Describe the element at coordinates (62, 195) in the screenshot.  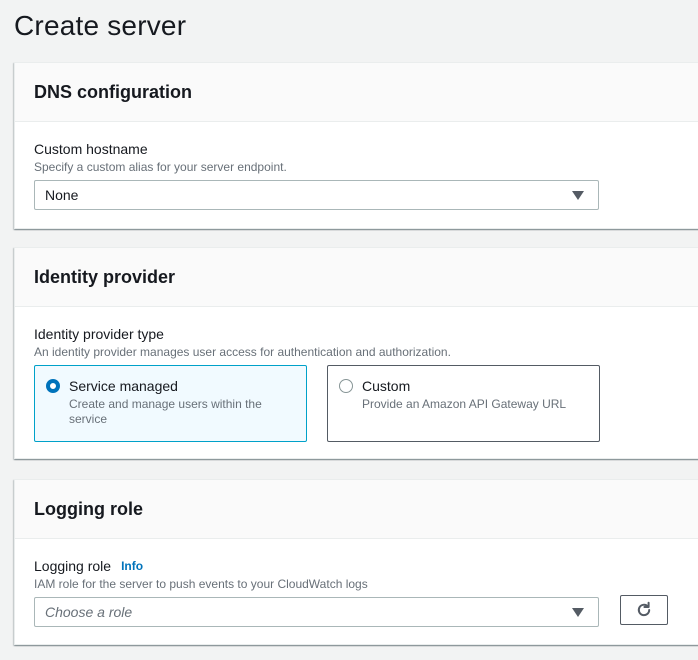
I see `custom-hostname-value: None` at that location.